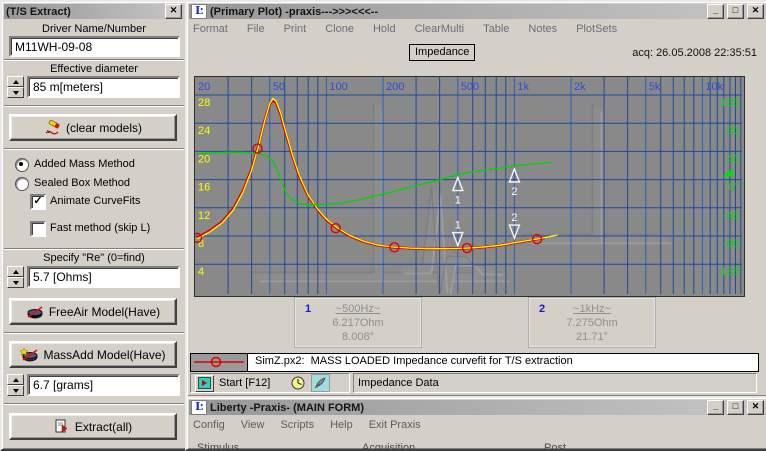 The height and width of the screenshot is (451, 766). I want to click on driver-name-input, so click(94, 46).